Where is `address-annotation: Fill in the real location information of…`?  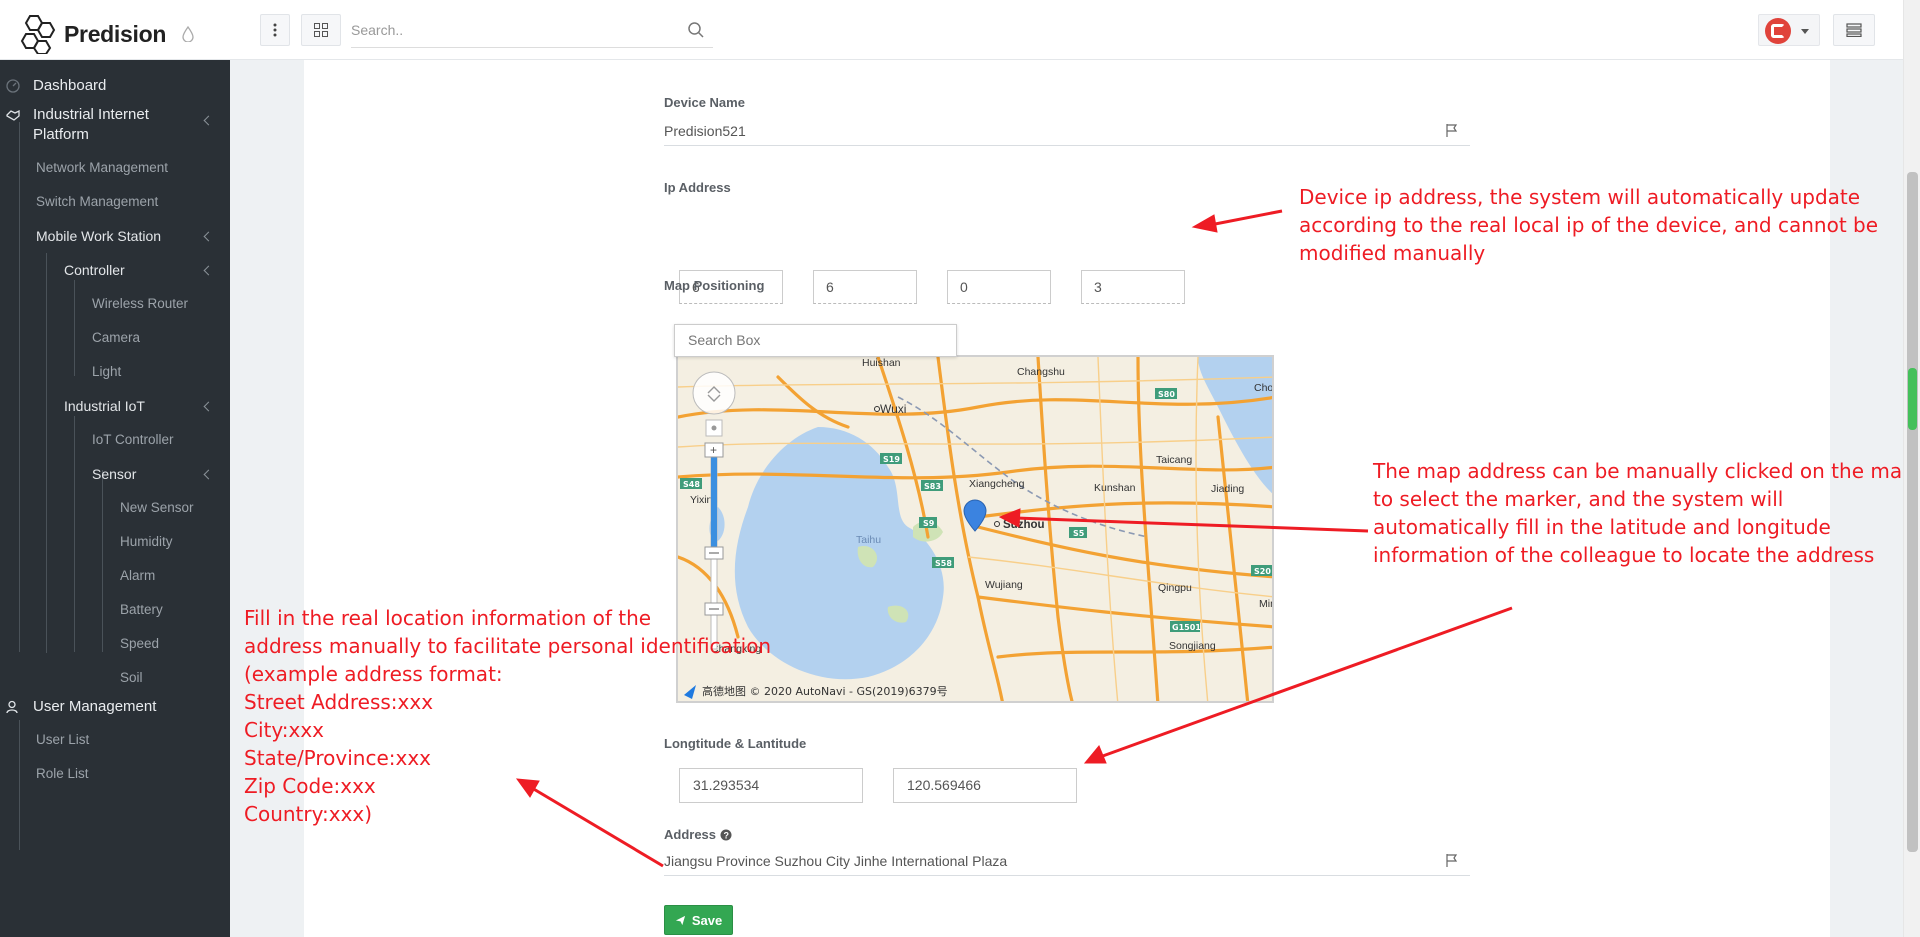
address-annotation: Fill in the real location information of… is located at coordinates (508, 716).